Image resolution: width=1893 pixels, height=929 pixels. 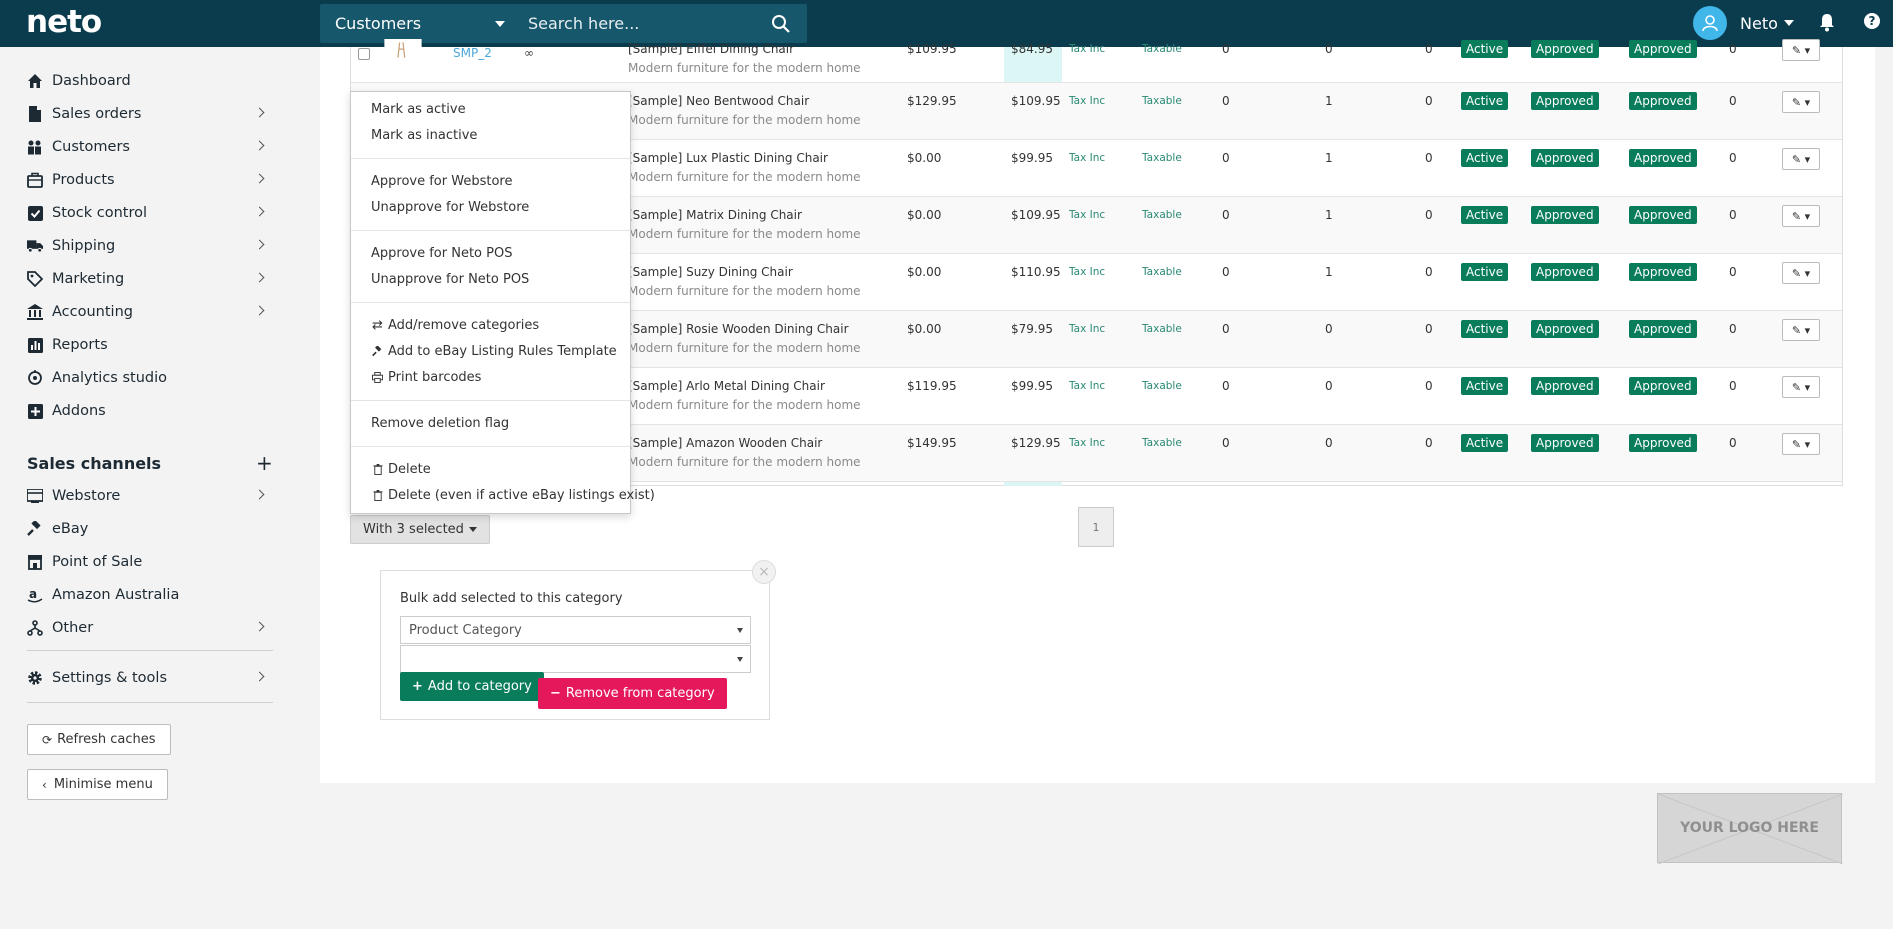 I want to click on sidebar-item-point-of-sale: Point of Sale, so click(x=150, y=562).